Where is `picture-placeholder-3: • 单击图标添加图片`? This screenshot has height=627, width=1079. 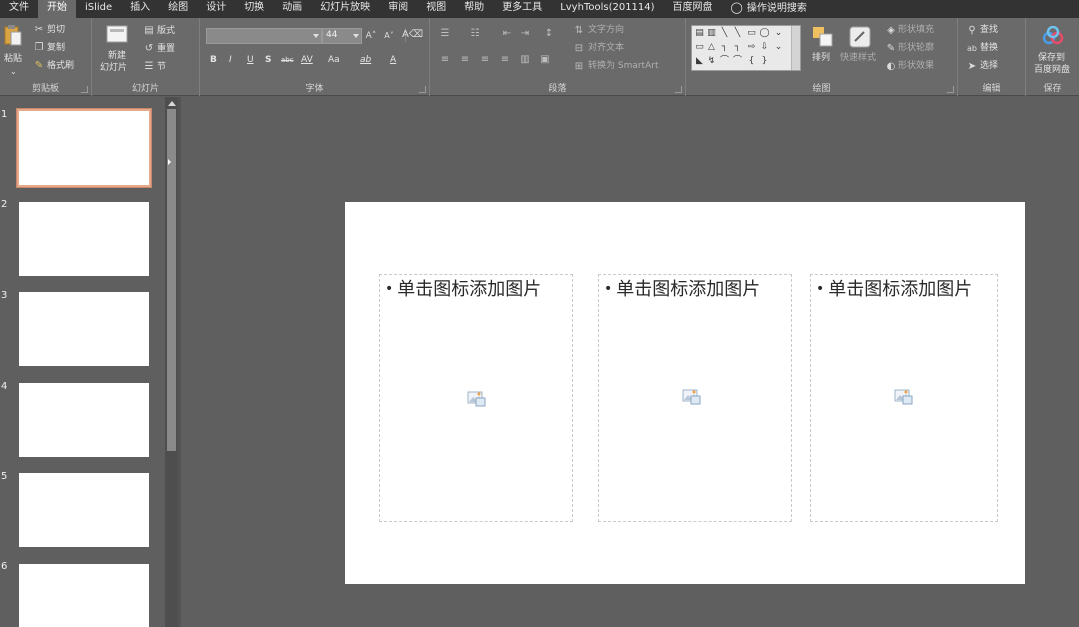 picture-placeholder-3: • 单击图标添加图片 is located at coordinates (904, 398).